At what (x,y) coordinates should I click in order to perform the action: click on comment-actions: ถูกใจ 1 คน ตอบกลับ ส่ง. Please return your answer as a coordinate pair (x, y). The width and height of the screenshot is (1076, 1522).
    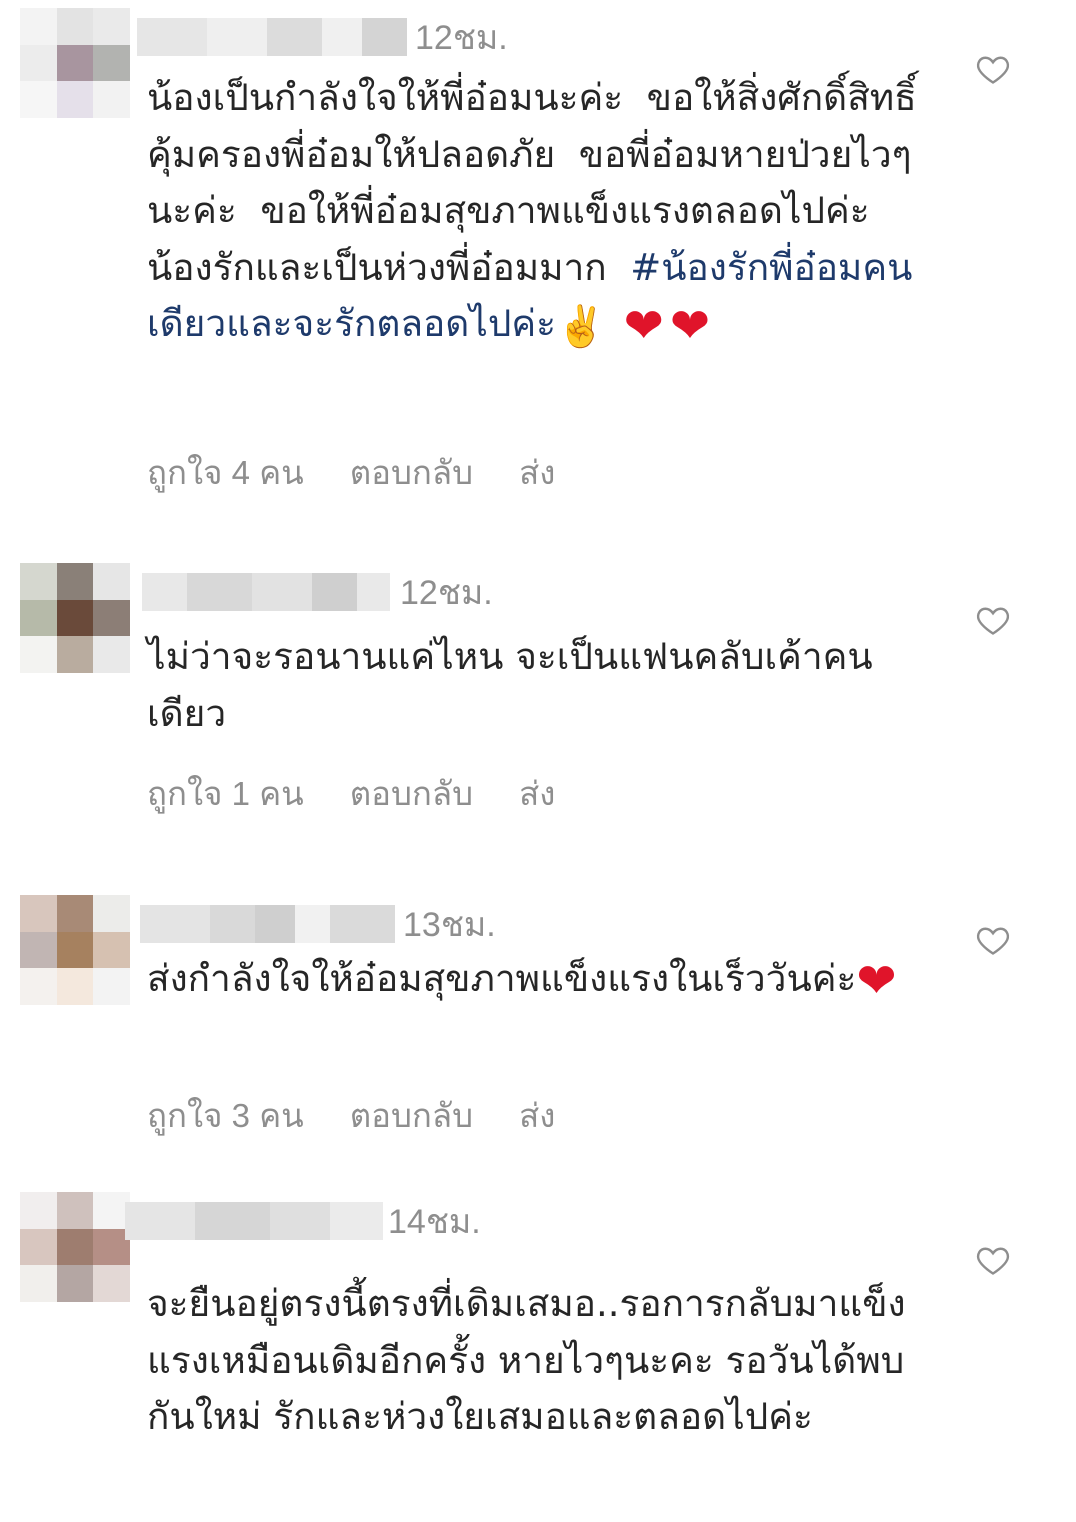
    Looking at the image, I should click on (351, 793).